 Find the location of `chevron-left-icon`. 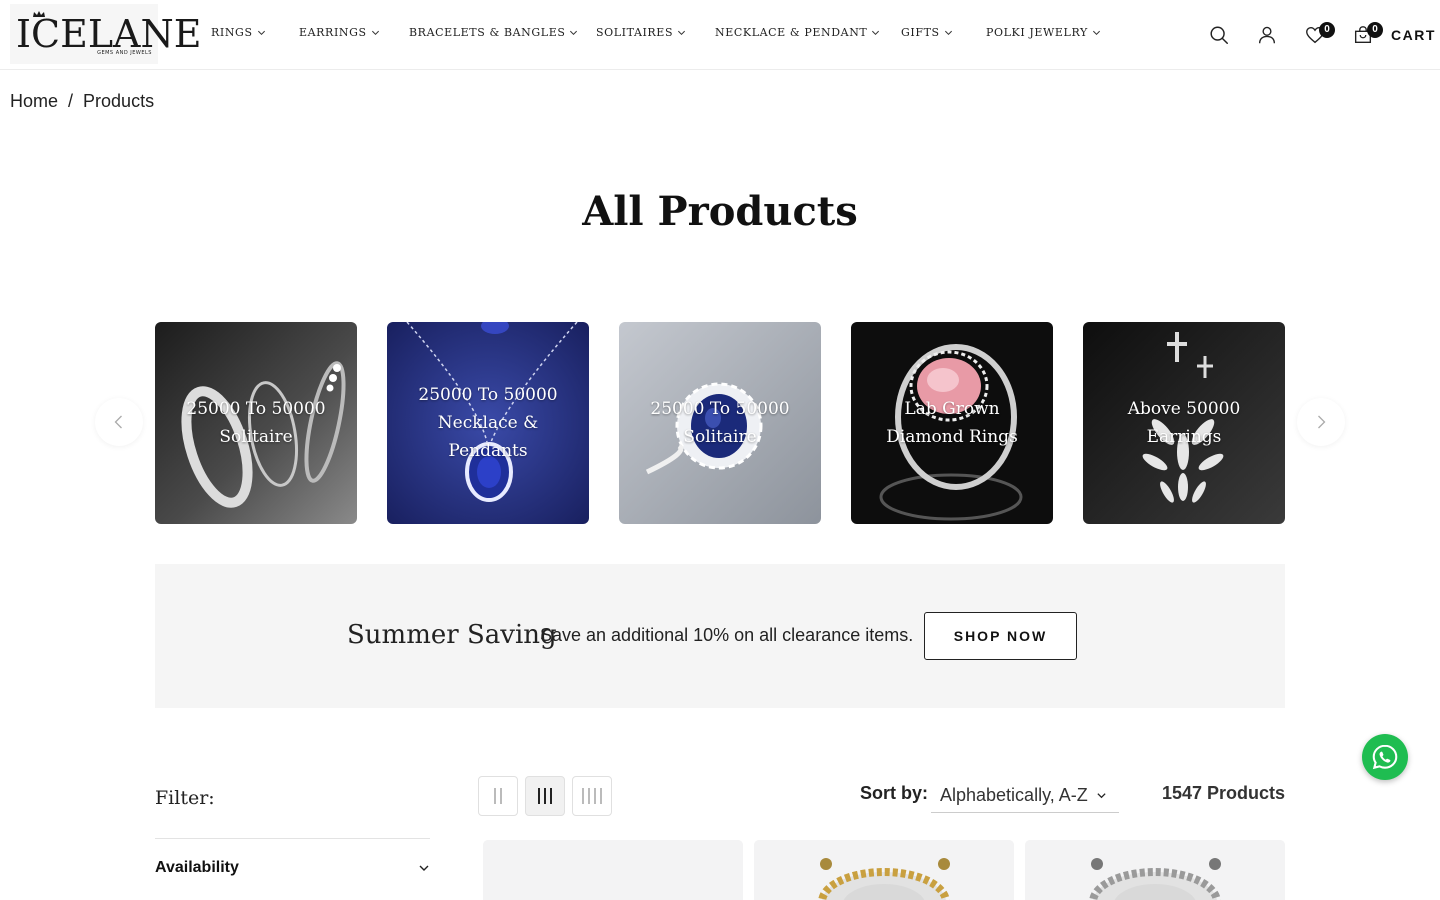

chevron-left-icon is located at coordinates (118, 422).